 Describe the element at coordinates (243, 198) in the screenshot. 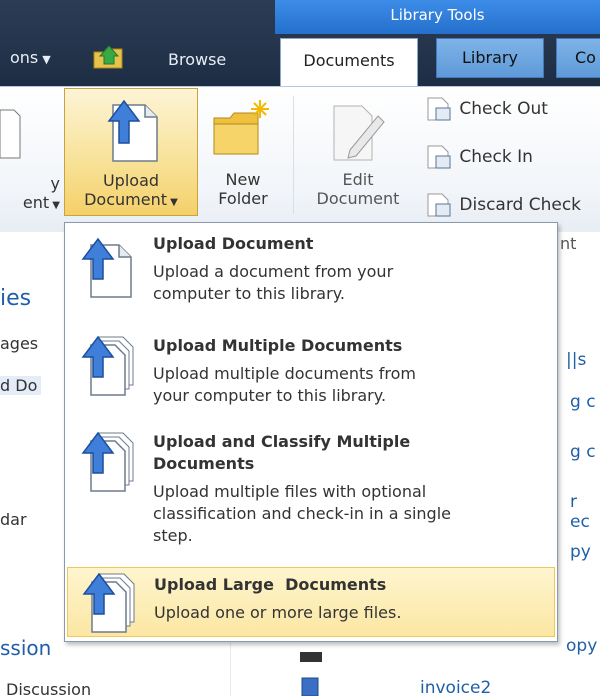

I see `new-folder-label-2: Folder` at that location.